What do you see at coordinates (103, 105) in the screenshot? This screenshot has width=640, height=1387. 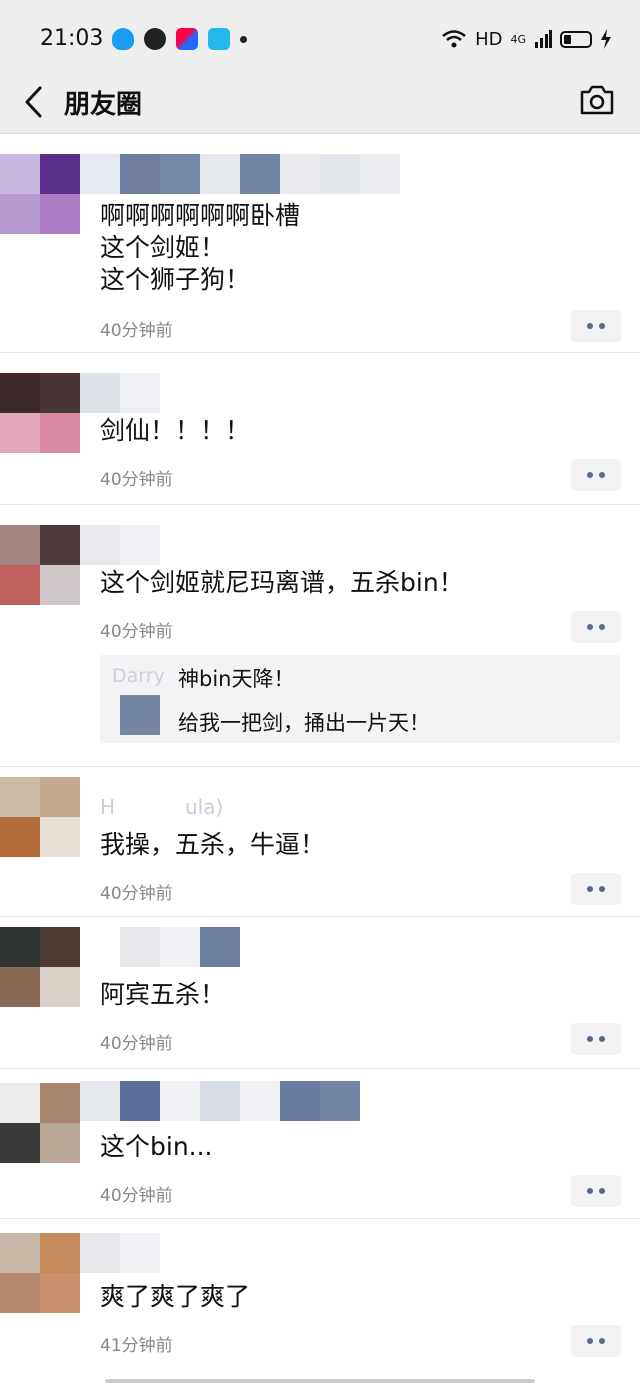 I see `page-title: 朋友圈` at bounding box center [103, 105].